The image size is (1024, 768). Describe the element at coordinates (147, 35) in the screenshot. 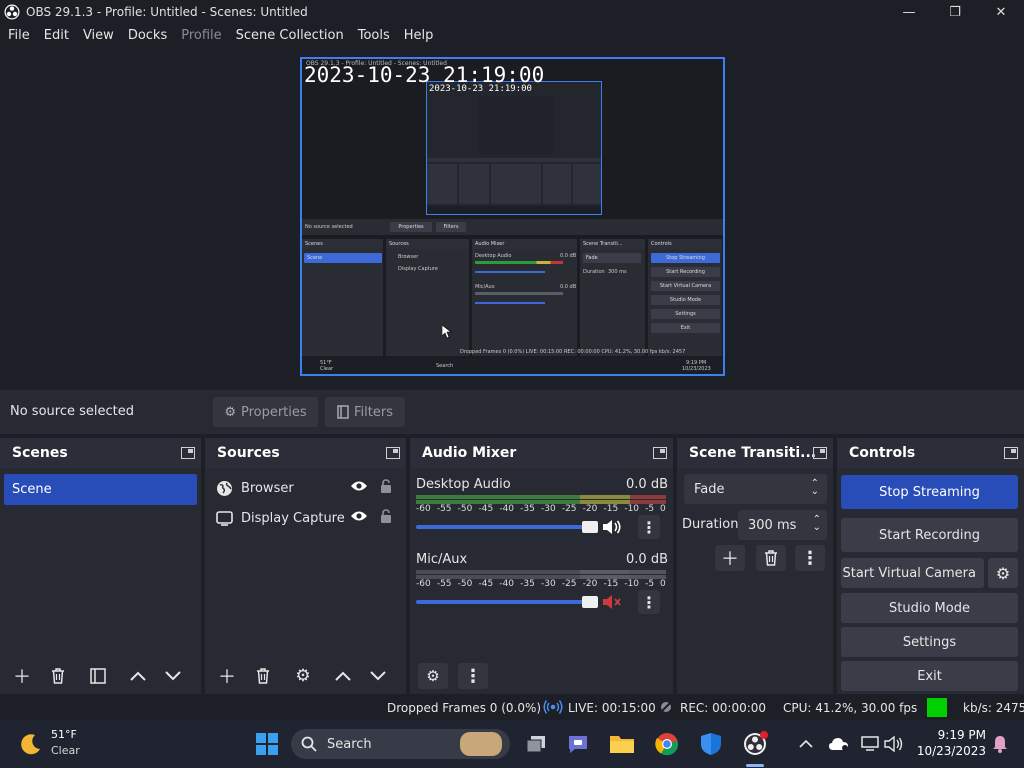

I see `menu-docks: Docks` at that location.